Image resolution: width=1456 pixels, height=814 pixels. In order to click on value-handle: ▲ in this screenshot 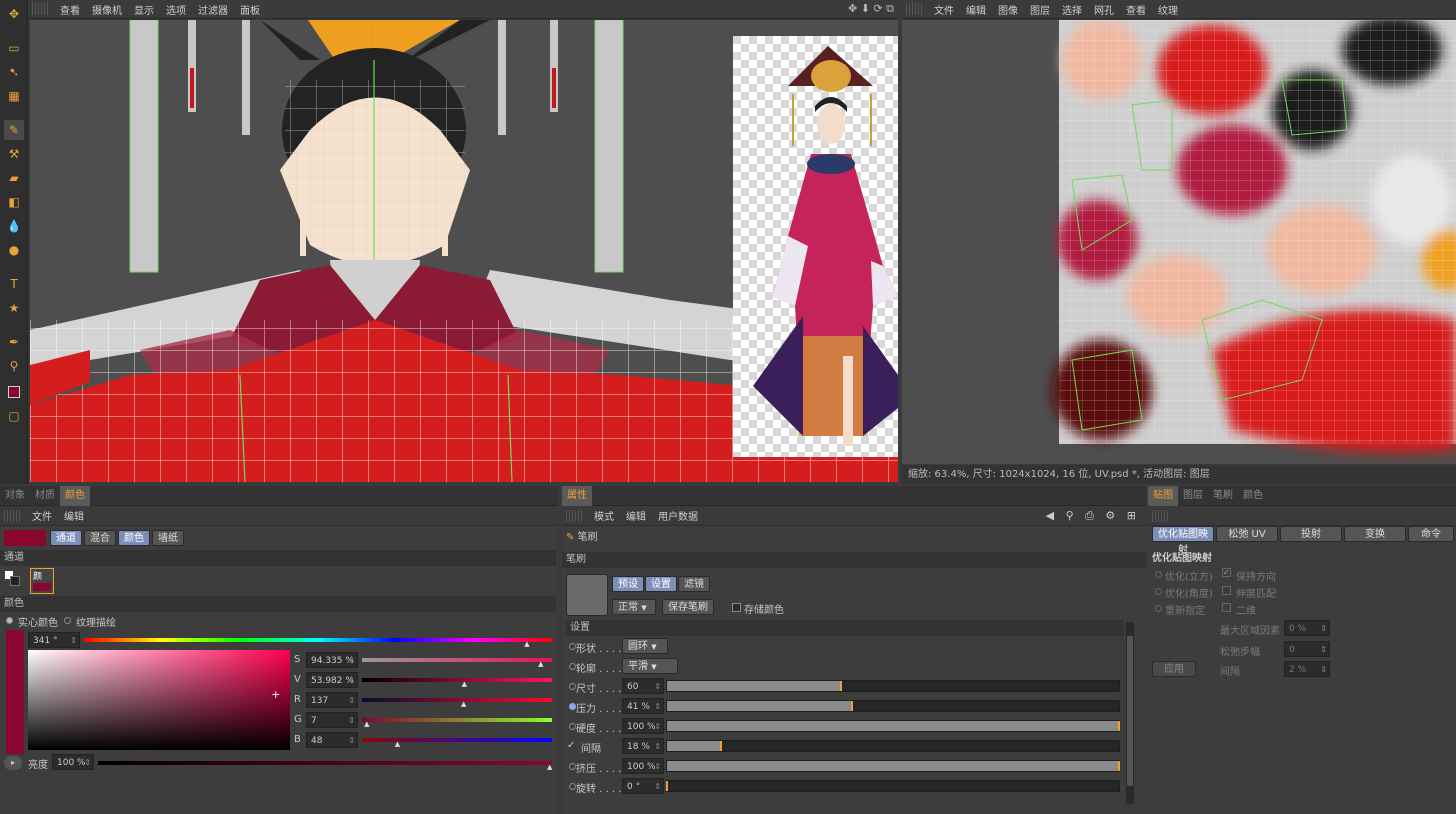, I will do `click(464, 684)`.